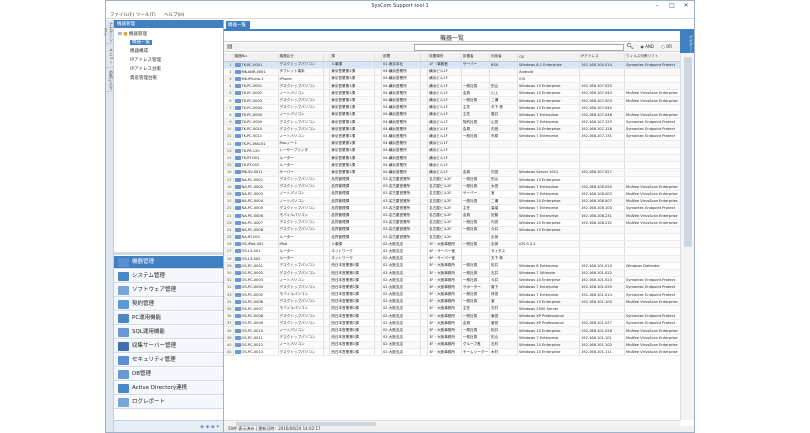 Image resolution: width=810 pixels, height=433 pixels. Describe the element at coordinates (174, 15) in the screenshot. I see `menu-help: ヘルプ(H)` at that location.